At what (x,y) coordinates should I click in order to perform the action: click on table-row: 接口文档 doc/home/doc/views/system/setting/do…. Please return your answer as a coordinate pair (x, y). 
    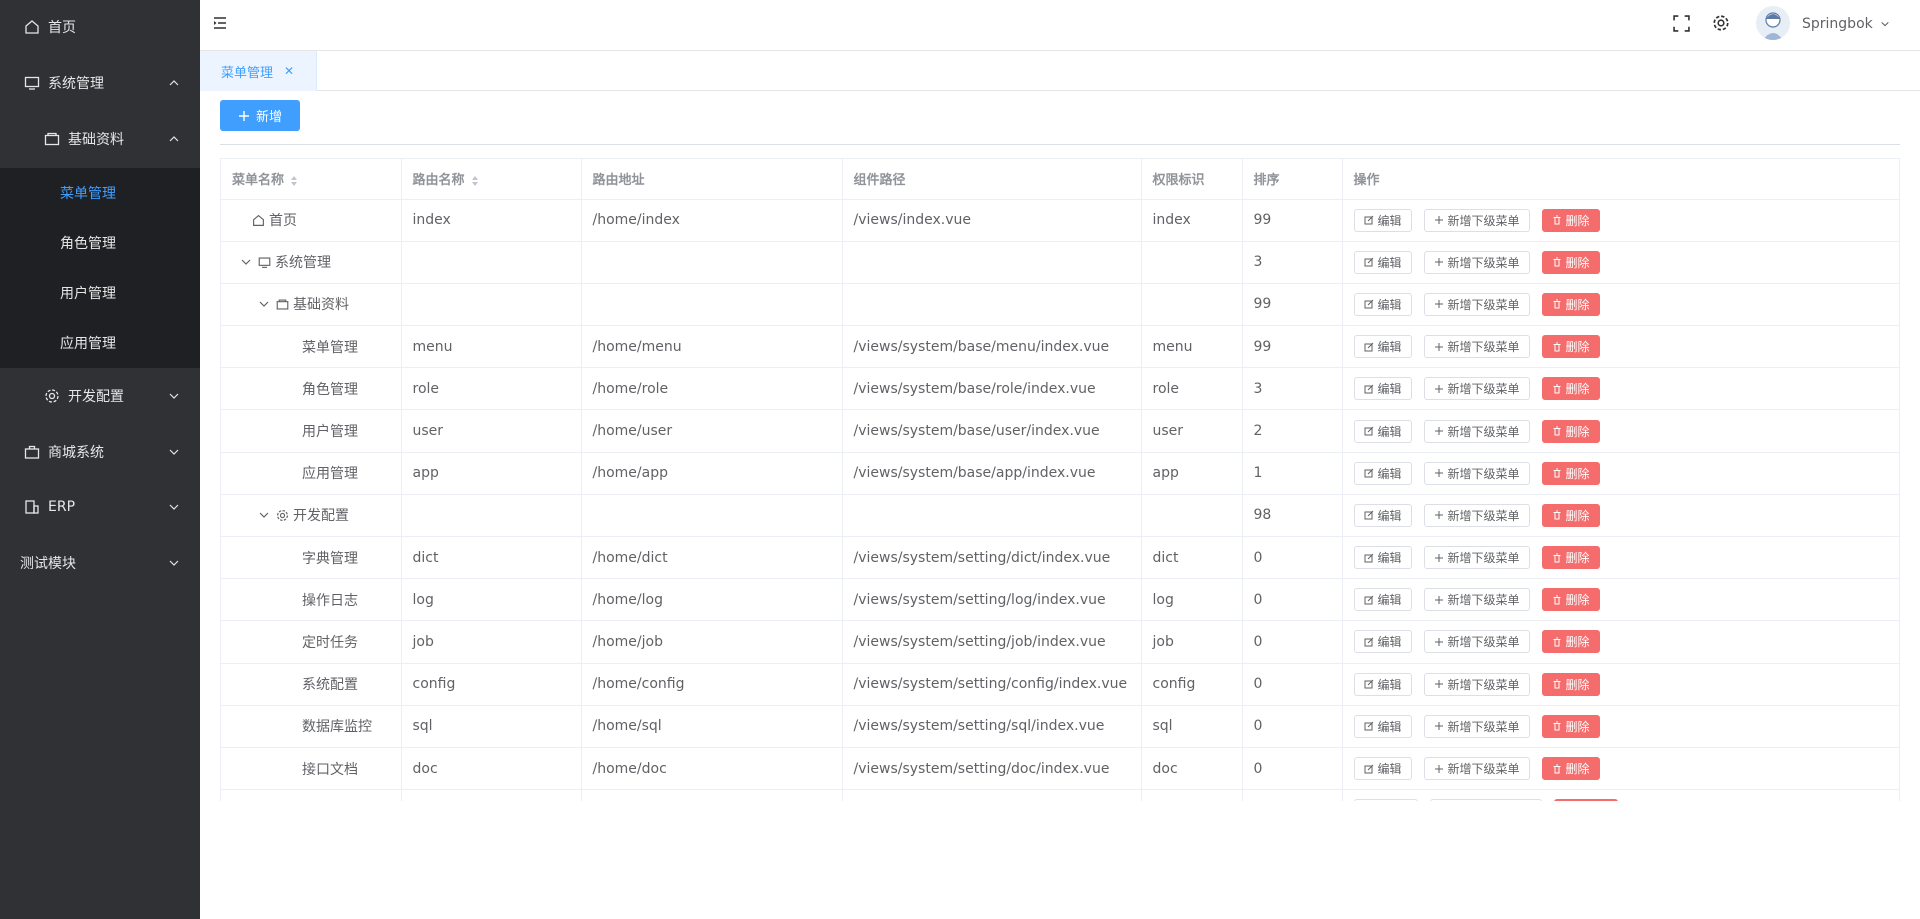
    Looking at the image, I should click on (1060, 769).